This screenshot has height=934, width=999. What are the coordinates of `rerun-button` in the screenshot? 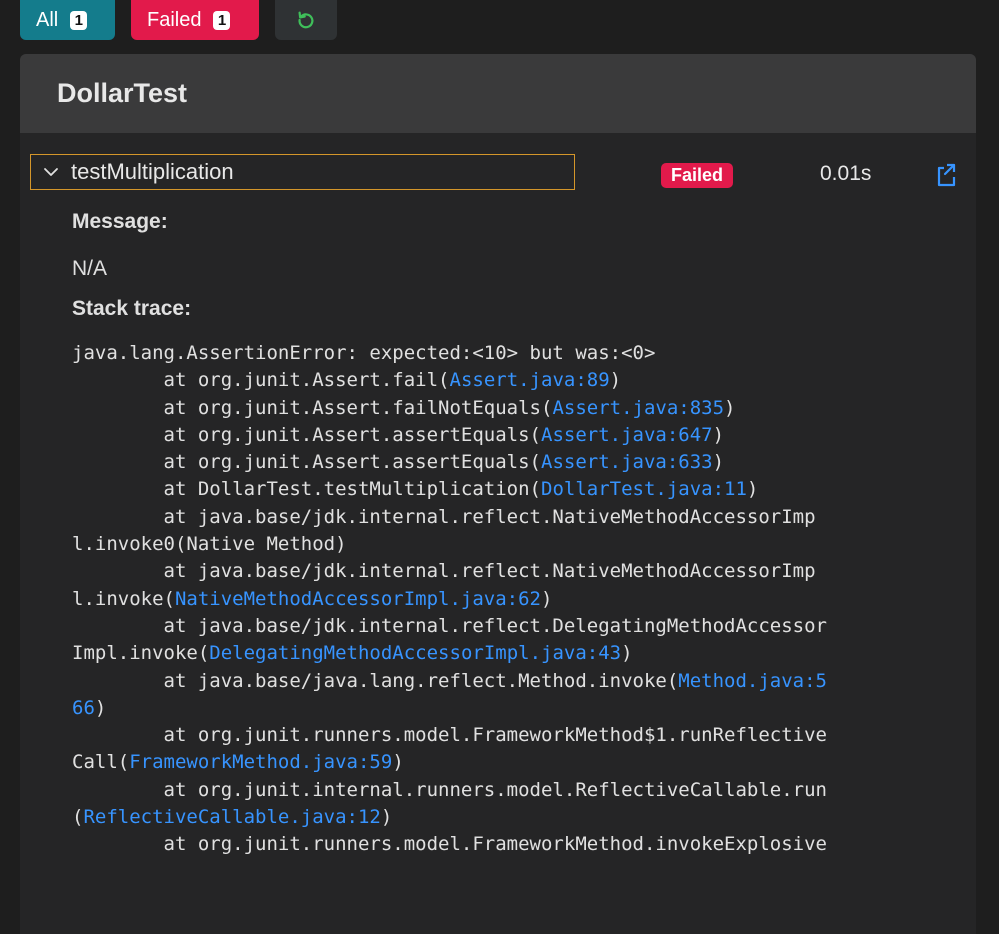 It's located at (306, 20).